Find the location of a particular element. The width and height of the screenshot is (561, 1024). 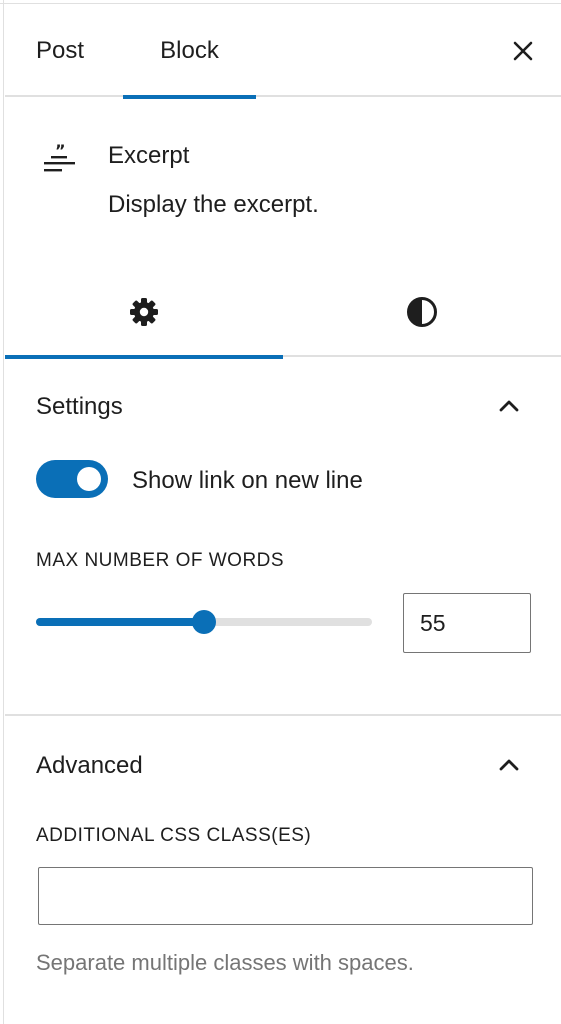

settings-collapse-button is located at coordinates (509, 406).